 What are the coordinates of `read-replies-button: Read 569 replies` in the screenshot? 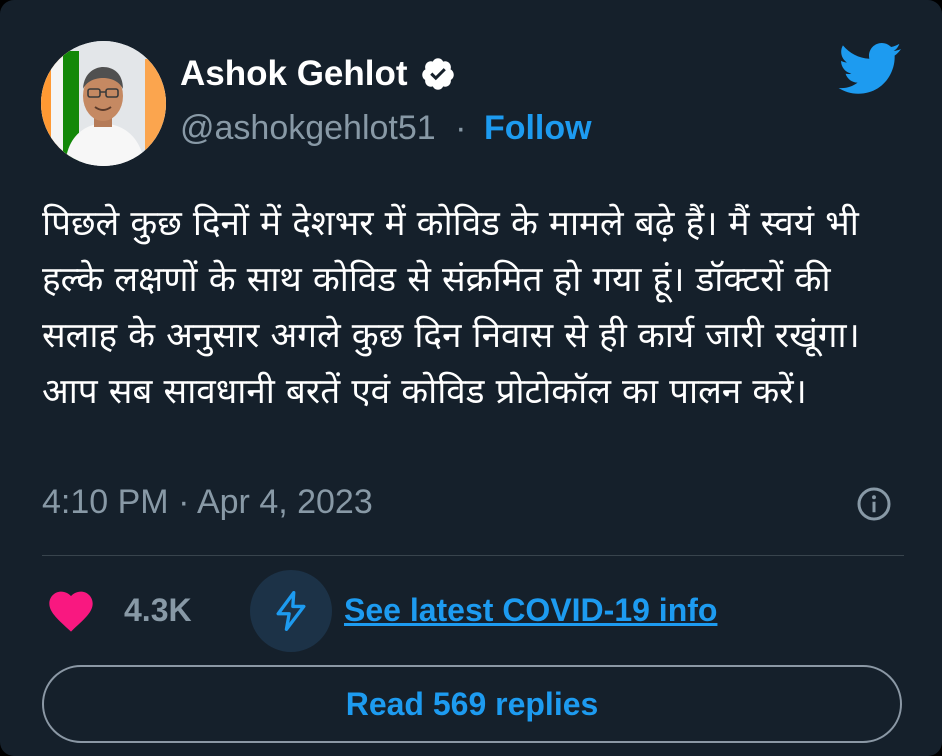 It's located at (472, 704).